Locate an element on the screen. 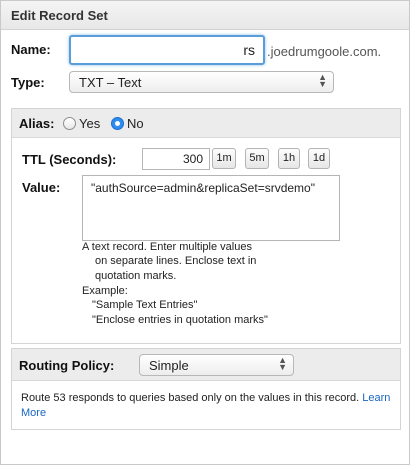  alias-yes-radio is located at coordinates (69, 123).